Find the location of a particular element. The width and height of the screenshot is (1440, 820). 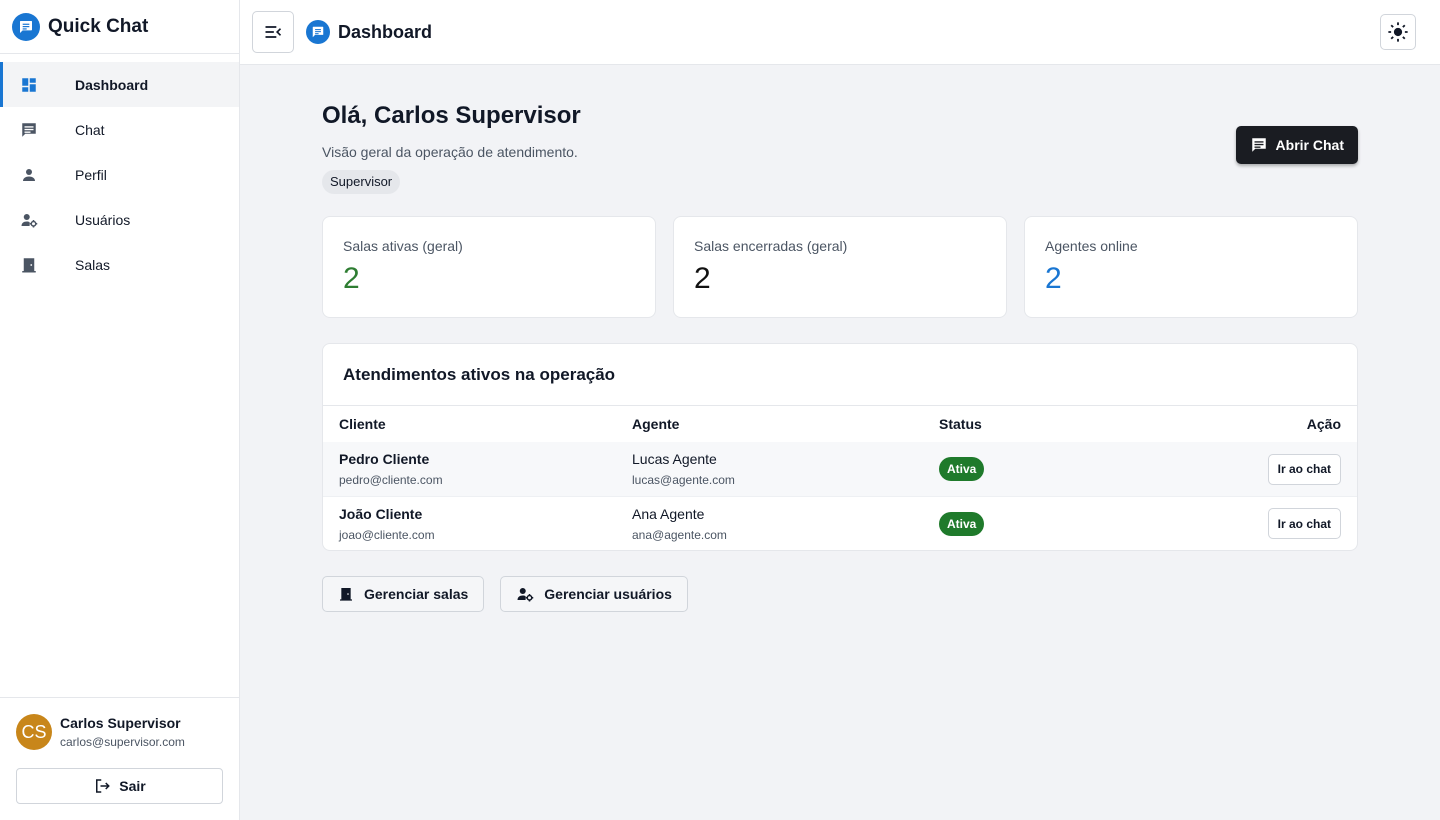

agent-name: Ana Agente is located at coordinates (668, 513).